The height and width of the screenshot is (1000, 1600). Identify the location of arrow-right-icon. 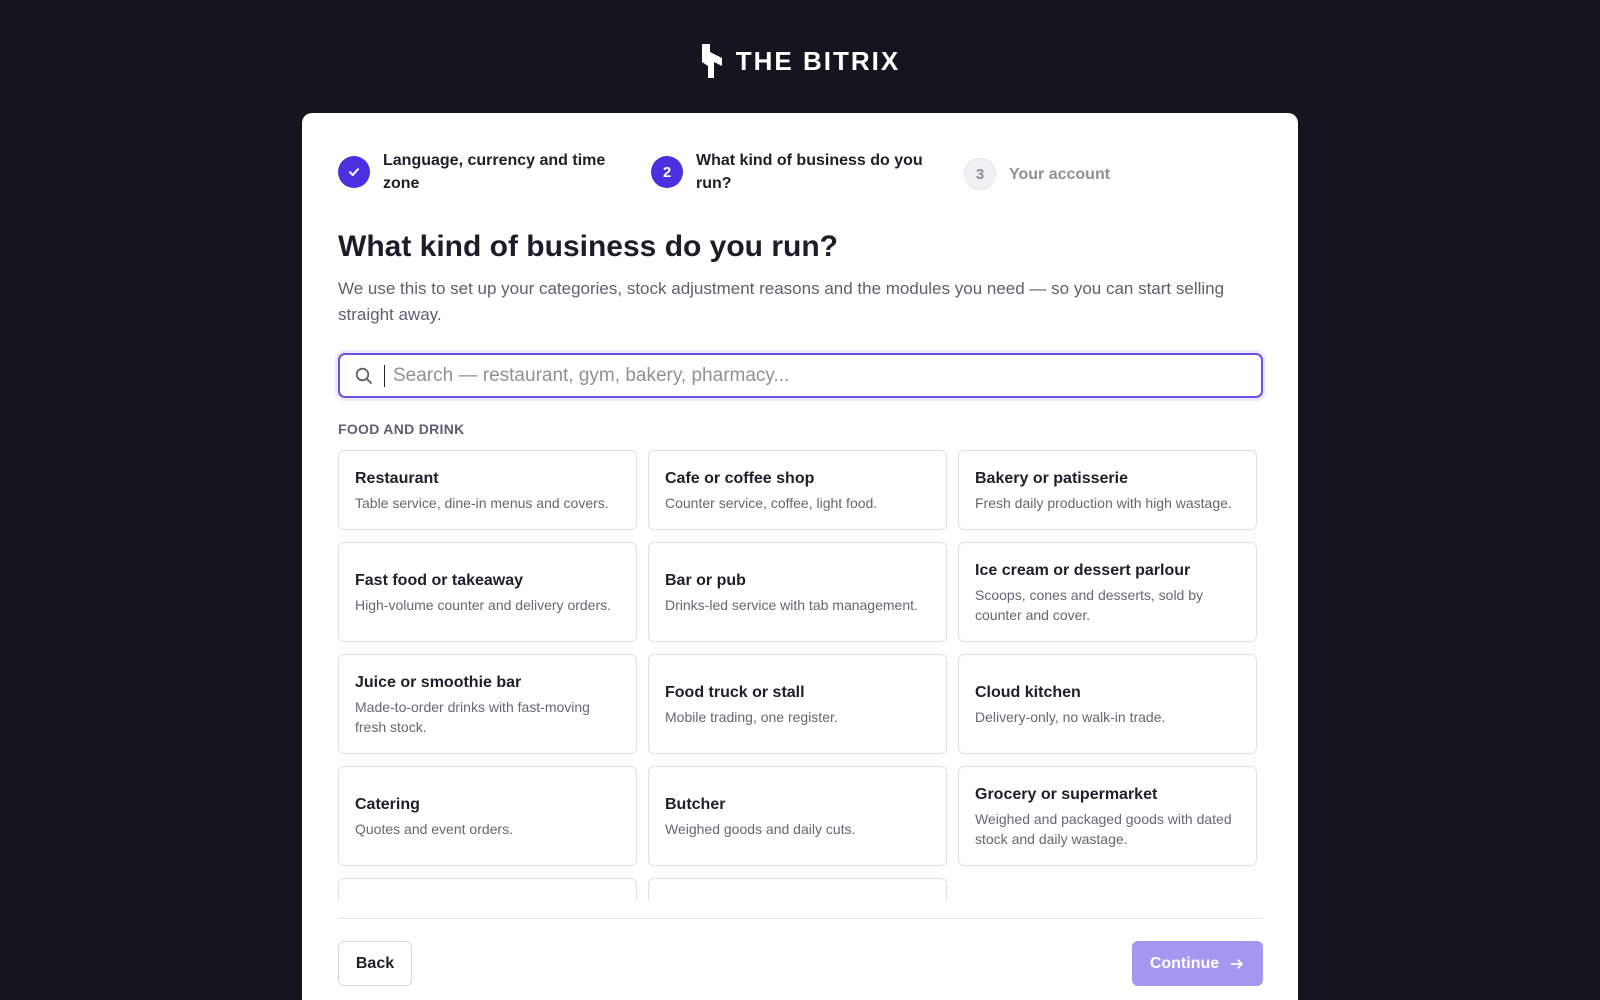
(1237, 963).